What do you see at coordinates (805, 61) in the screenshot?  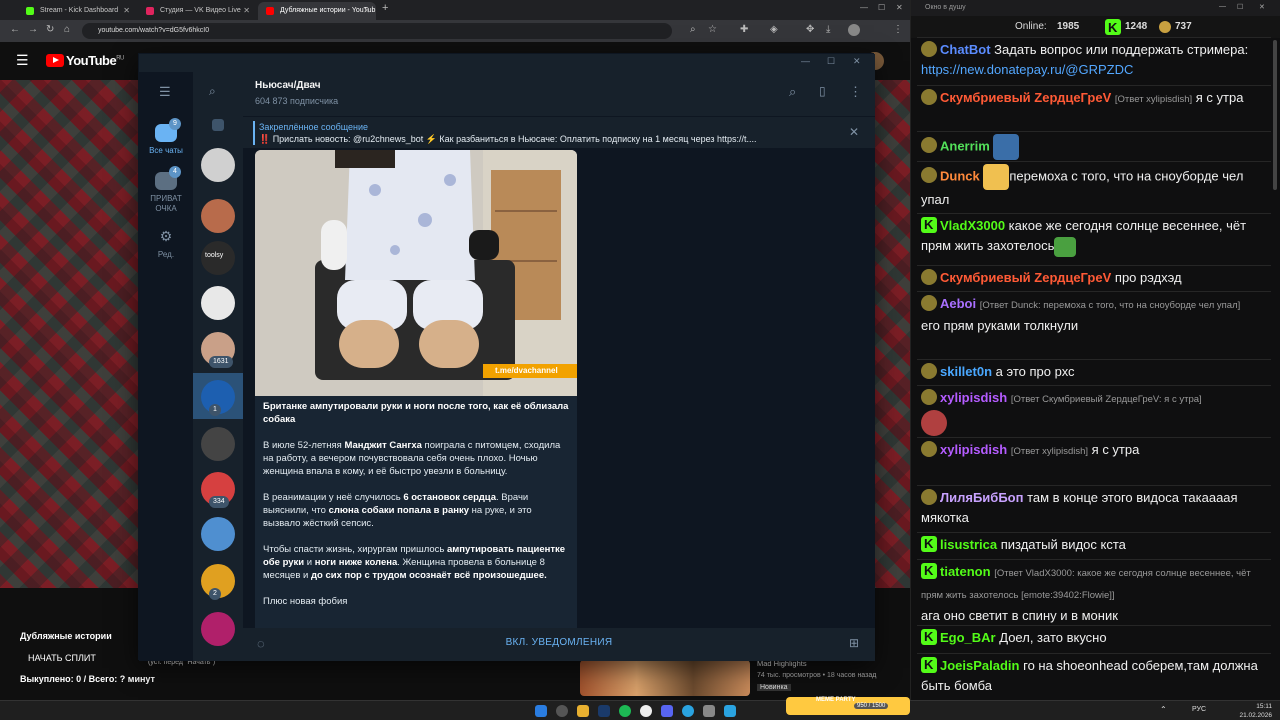 I see `tg-minimize-icon: —` at bounding box center [805, 61].